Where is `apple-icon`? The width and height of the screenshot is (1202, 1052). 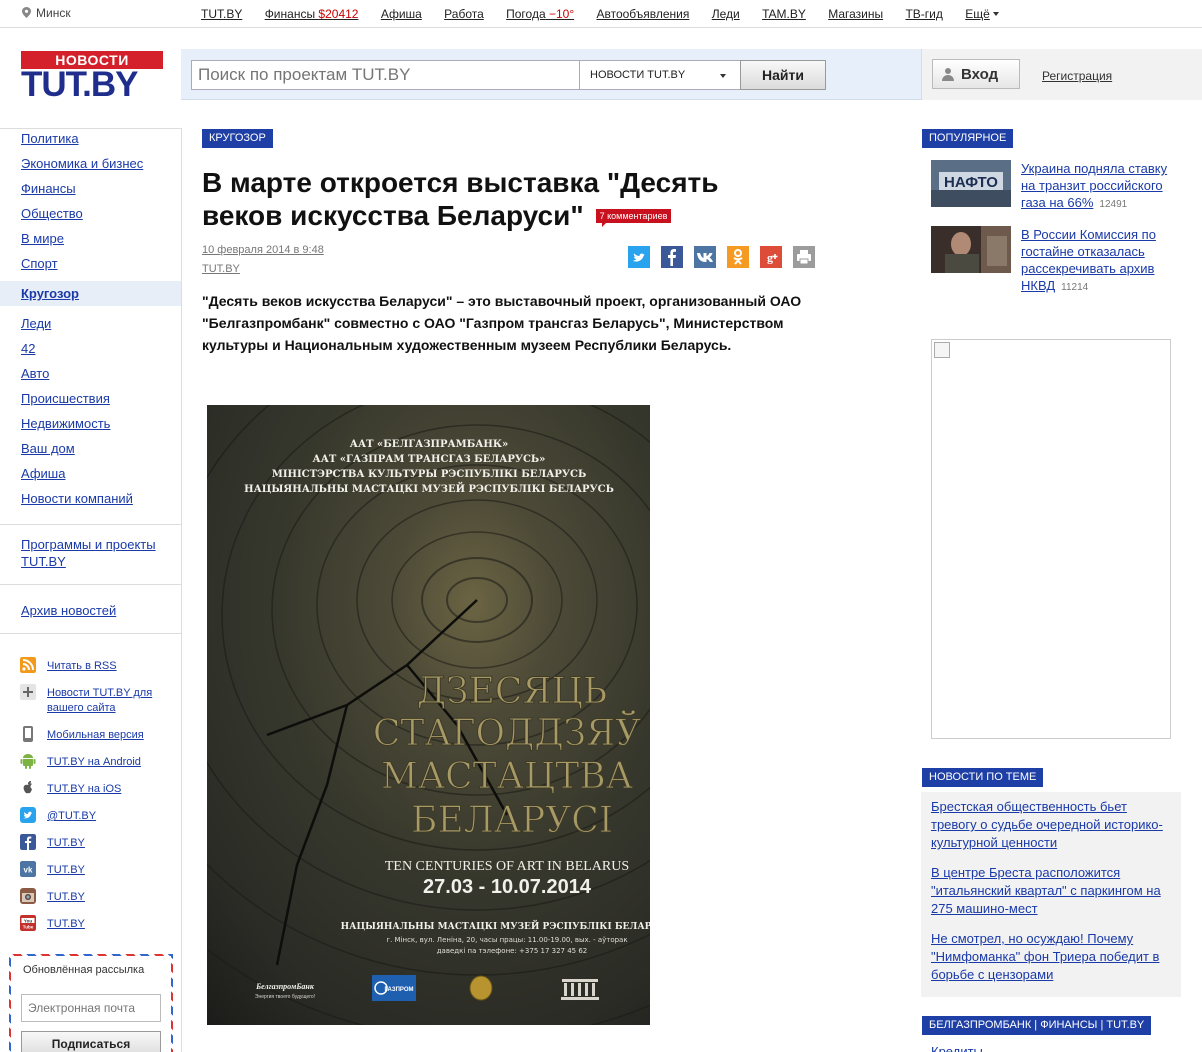 apple-icon is located at coordinates (27, 787).